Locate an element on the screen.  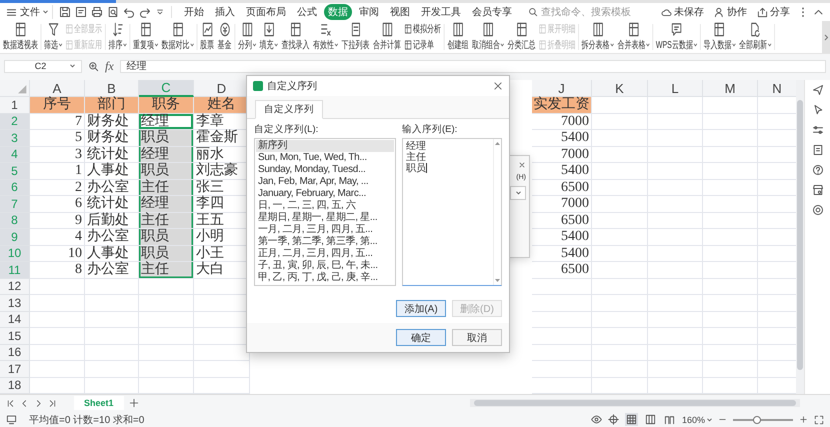
ribbon-button: 全部刷新 is located at coordinates (755, 37).